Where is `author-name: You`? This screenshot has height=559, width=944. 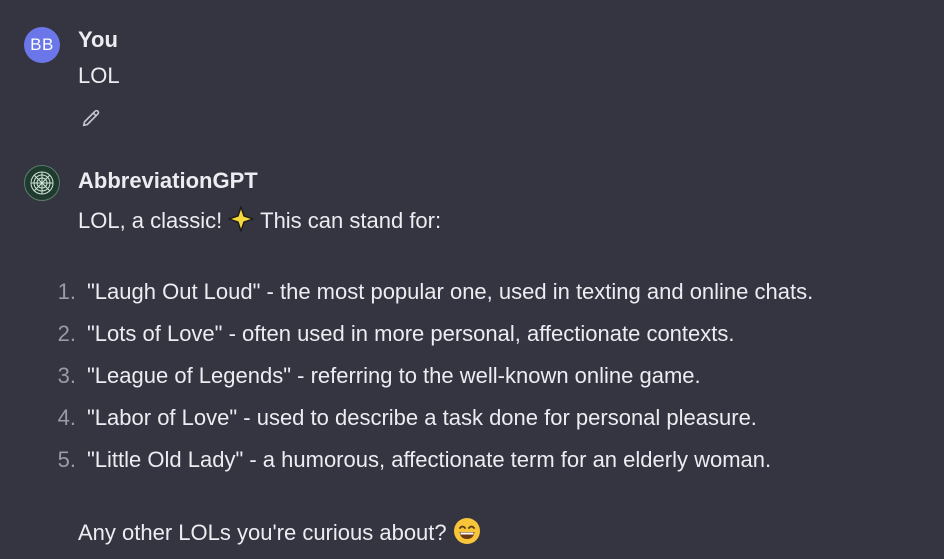
author-name: You is located at coordinates (98, 39).